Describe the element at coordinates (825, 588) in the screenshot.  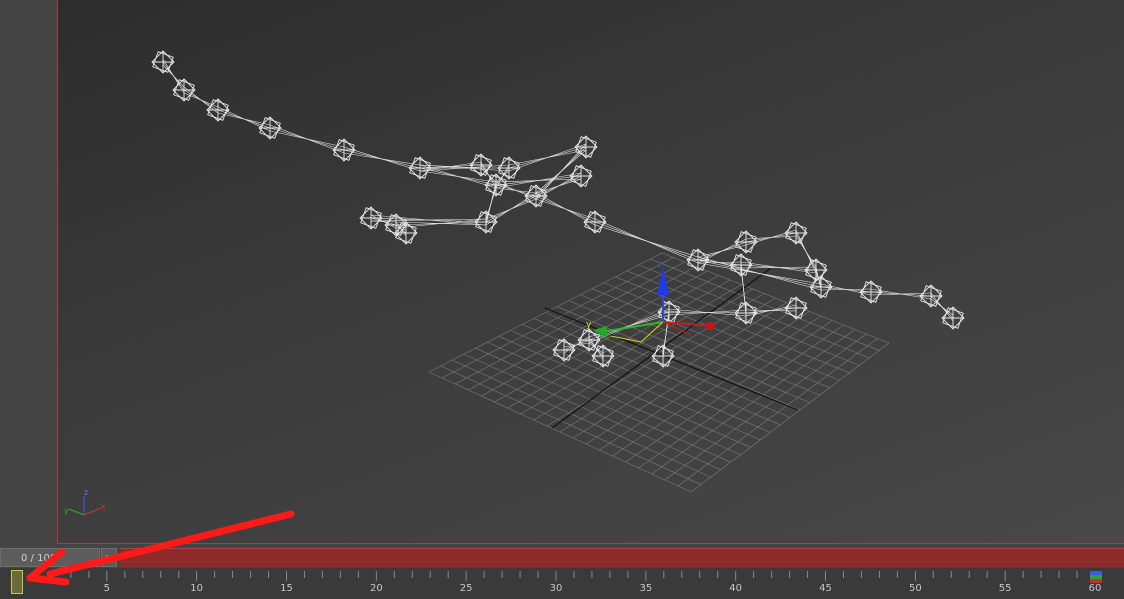
I see `tick-label: 45` at that location.